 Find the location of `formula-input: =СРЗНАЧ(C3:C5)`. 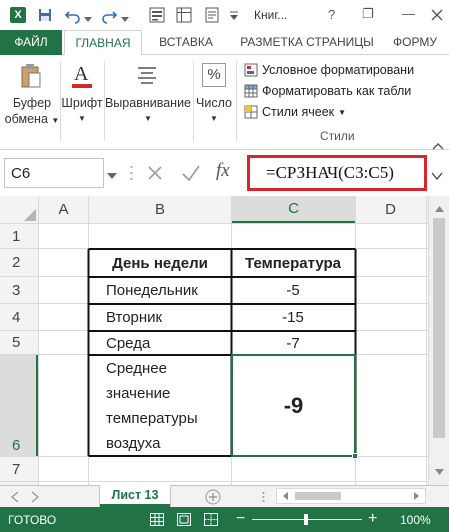

formula-input: =СРЗНАЧ(C3:C5) is located at coordinates (337, 173).